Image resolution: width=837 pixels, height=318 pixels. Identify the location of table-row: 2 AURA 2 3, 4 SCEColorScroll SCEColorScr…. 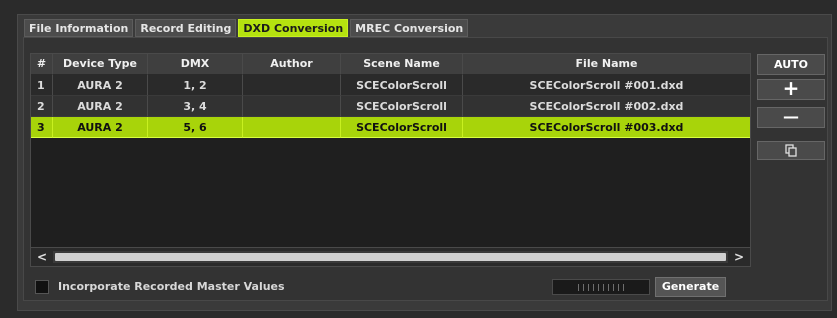
(390, 106).